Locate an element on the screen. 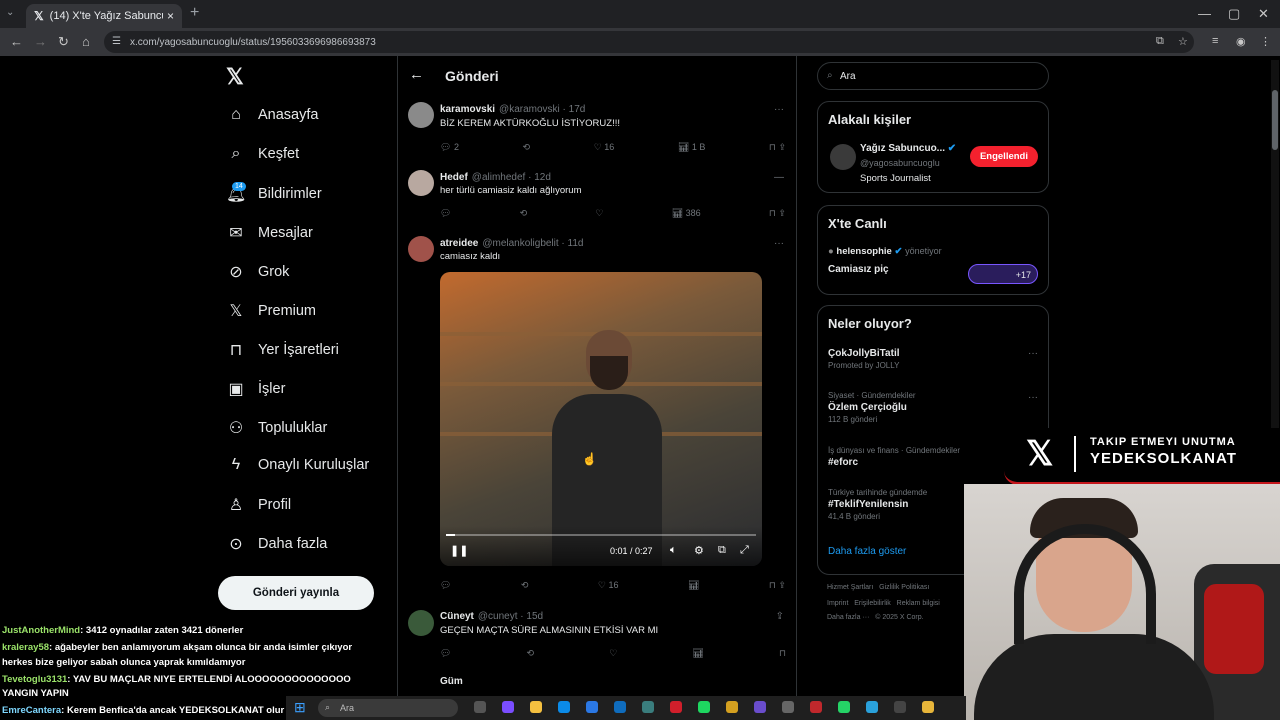  live-host: ● helensophie ✔ yönetiyor is located at coordinates (885, 251).